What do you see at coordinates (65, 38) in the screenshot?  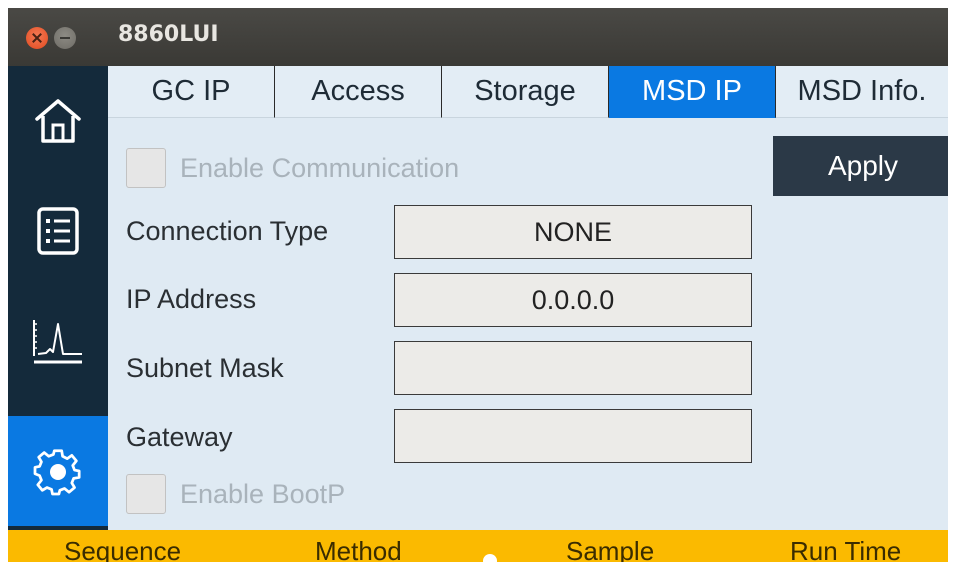 I see `minimize-window-button` at bounding box center [65, 38].